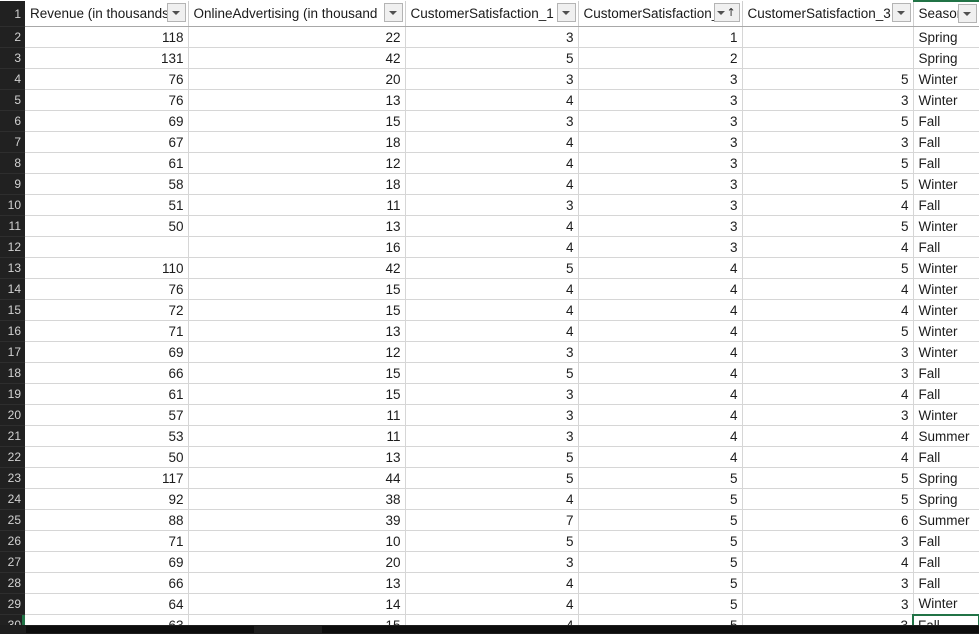 The height and width of the screenshot is (634, 979). What do you see at coordinates (297, 37) in the screenshot?
I see `cell-ads-2: 22` at bounding box center [297, 37].